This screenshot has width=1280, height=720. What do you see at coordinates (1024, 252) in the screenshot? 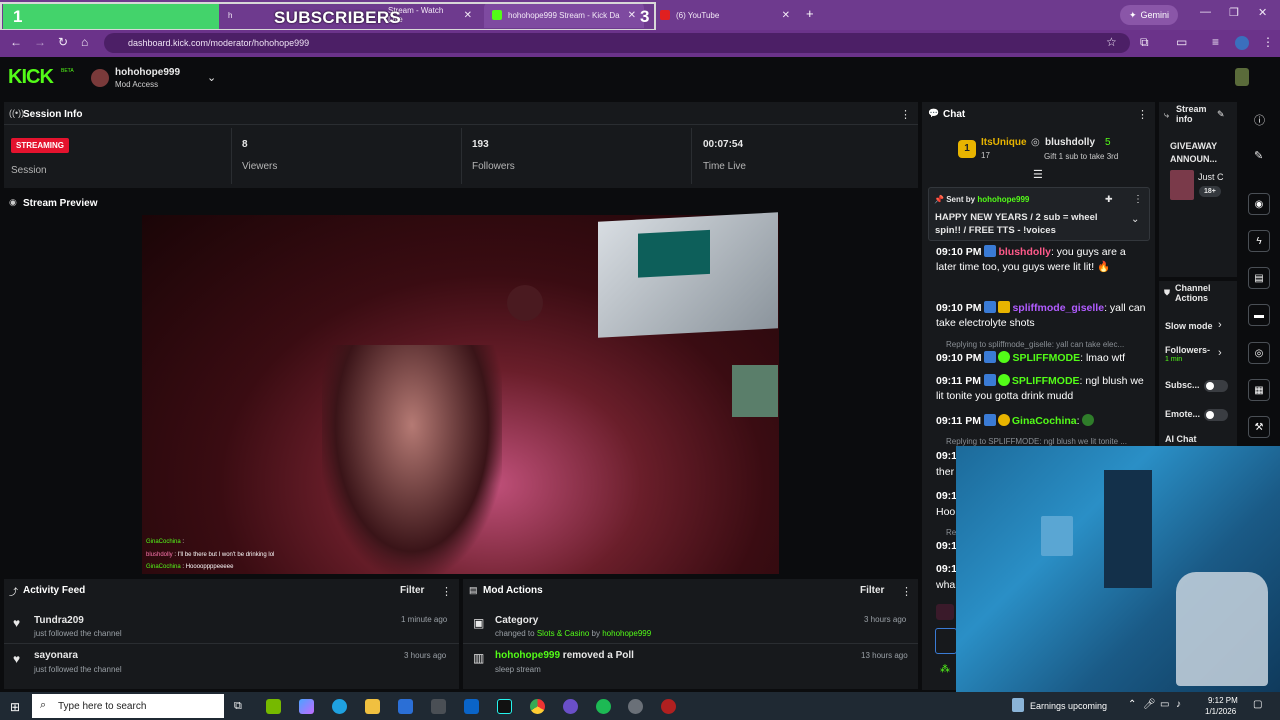
I see `msg-user: blushdolly` at bounding box center [1024, 252].